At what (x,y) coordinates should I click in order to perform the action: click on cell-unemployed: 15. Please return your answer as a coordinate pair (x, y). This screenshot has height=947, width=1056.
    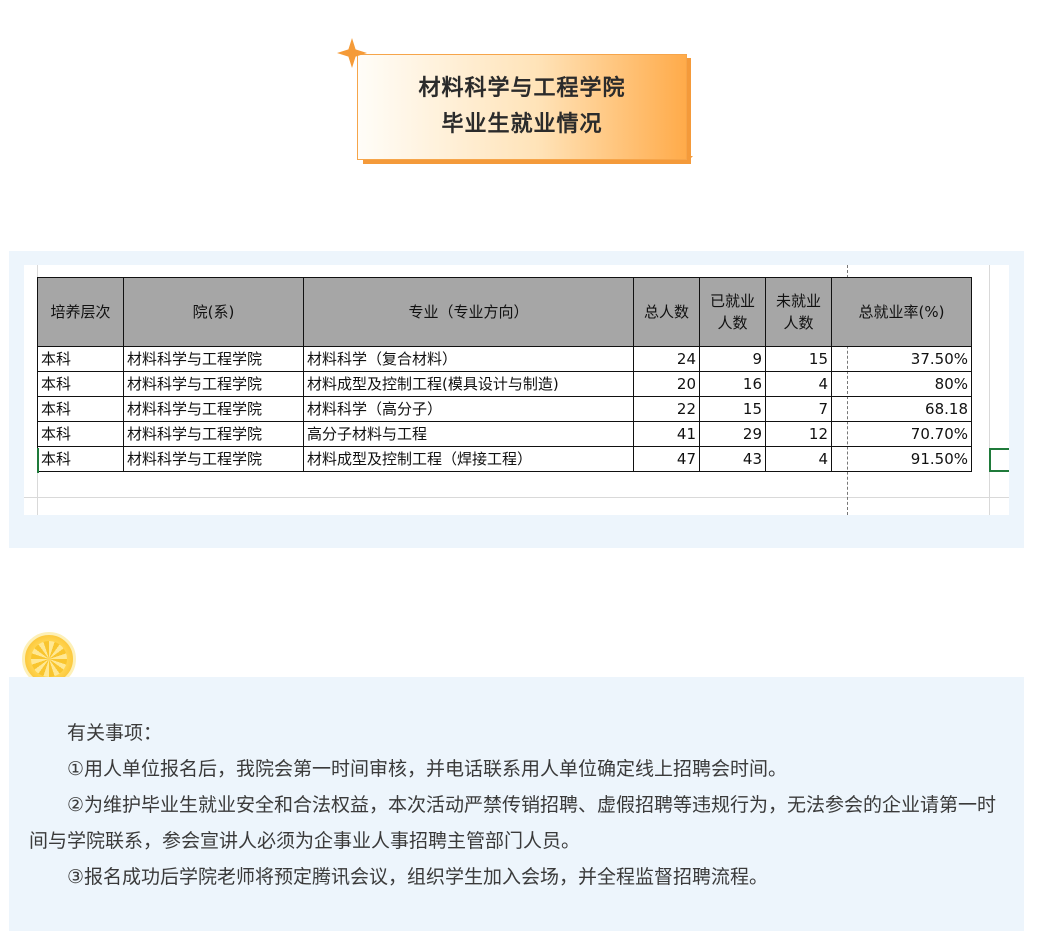
    Looking at the image, I should click on (798, 359).